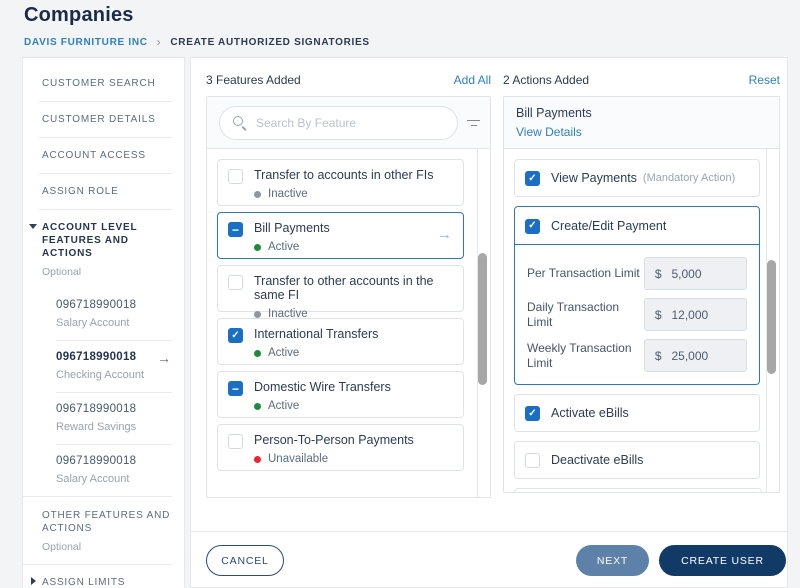  Describe the element at coordinates (334, 440) in the screenshot. I see `feature-label: Person-To-Person Payments` at that location.